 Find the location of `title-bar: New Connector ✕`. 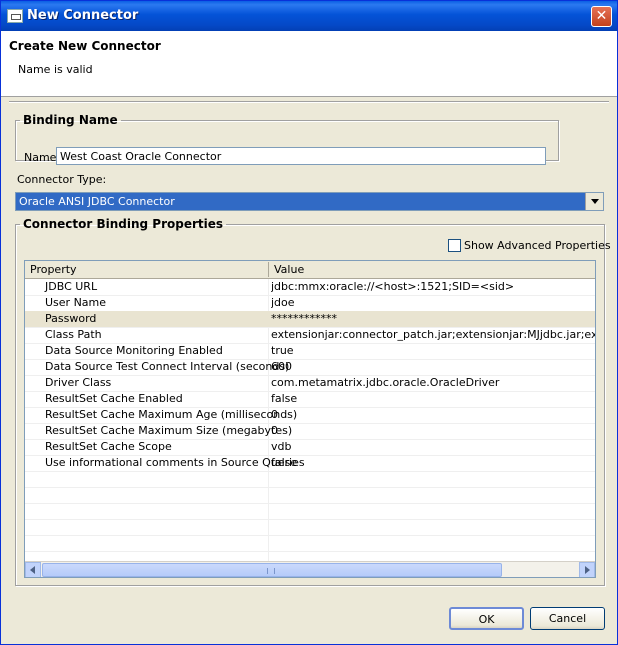

title-bar: New Connector ✕ is located at coordinates (309, 16).